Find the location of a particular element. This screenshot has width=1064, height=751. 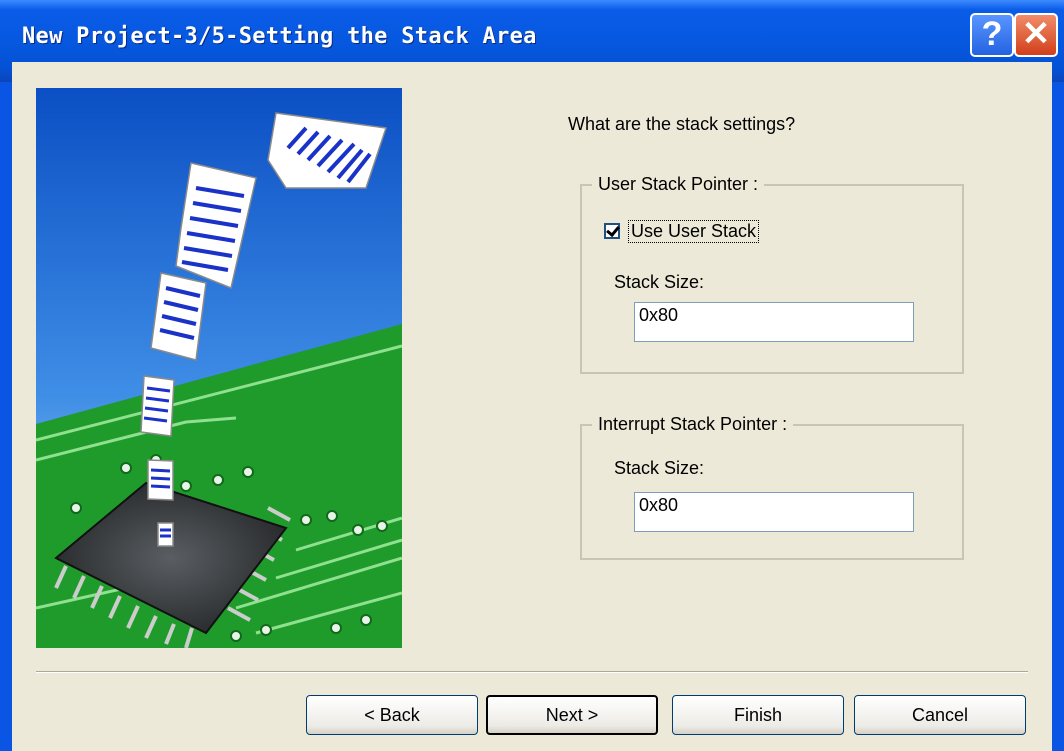

help-icon: ? is located at coordinates (992, 34).